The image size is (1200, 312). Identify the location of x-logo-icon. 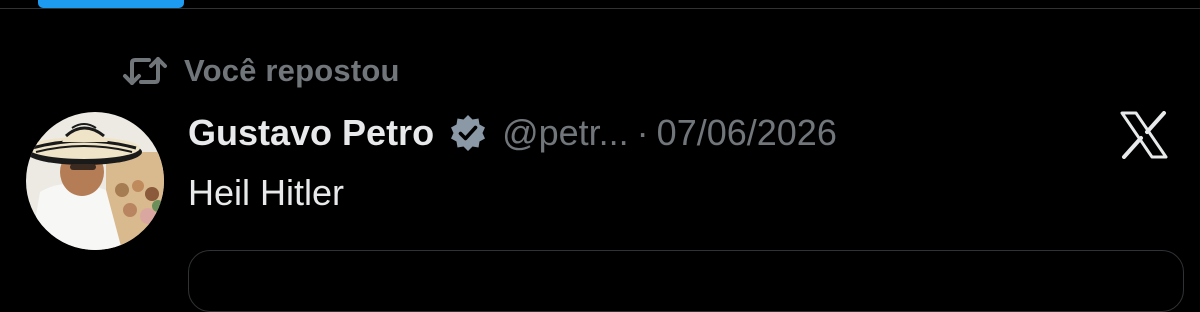
(1144, 135).